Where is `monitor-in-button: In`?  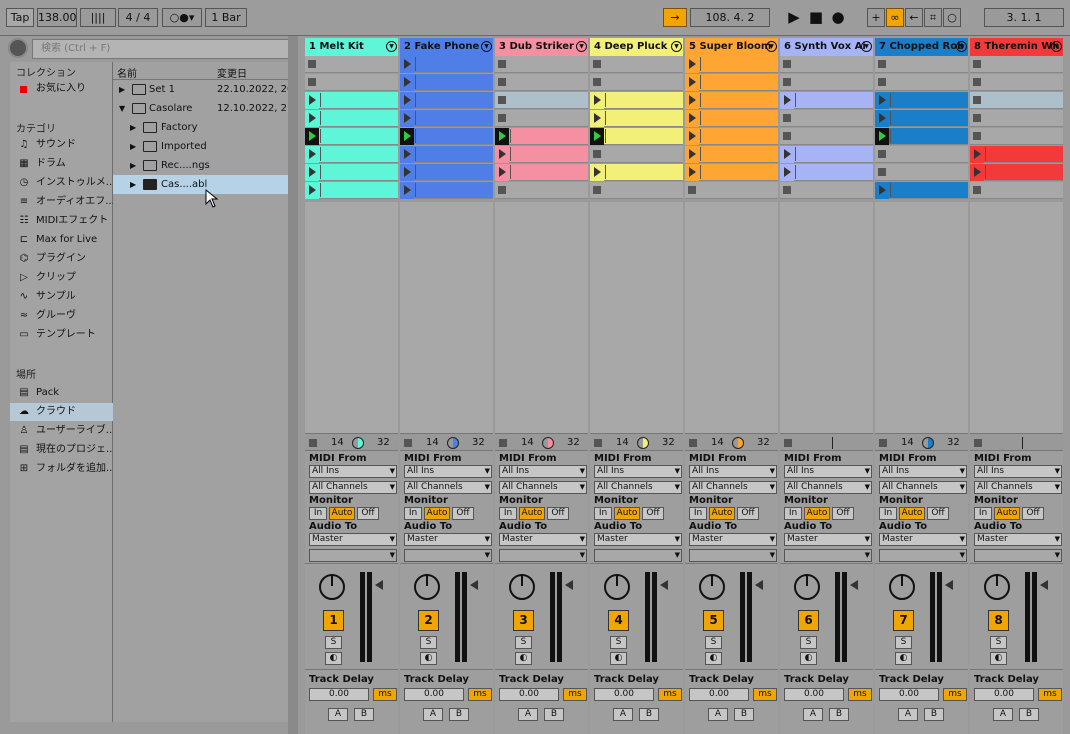 monitor-in-button: In is located at coordinates (793, 513).